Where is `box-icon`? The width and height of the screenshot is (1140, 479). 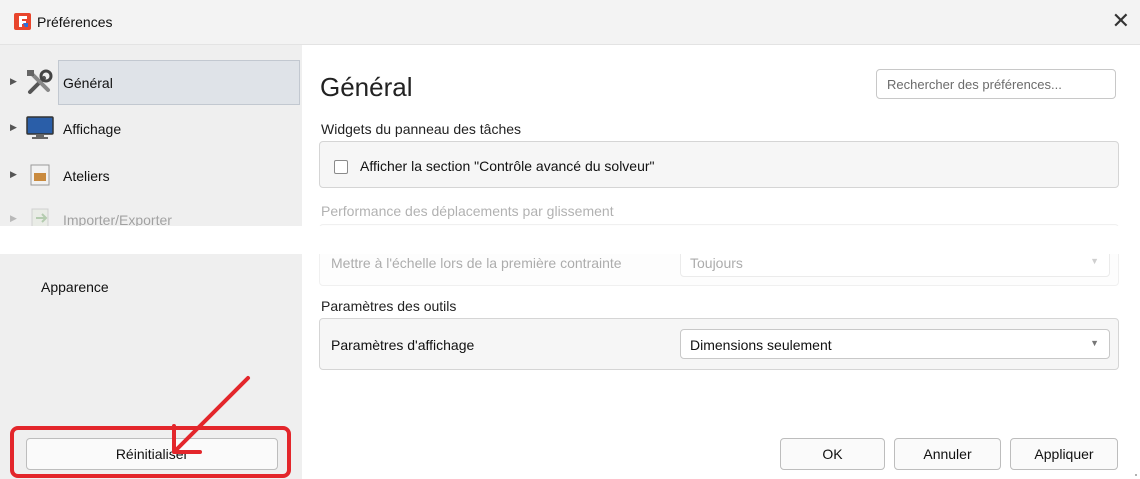
box-icon is located at coordinates (40, 175).